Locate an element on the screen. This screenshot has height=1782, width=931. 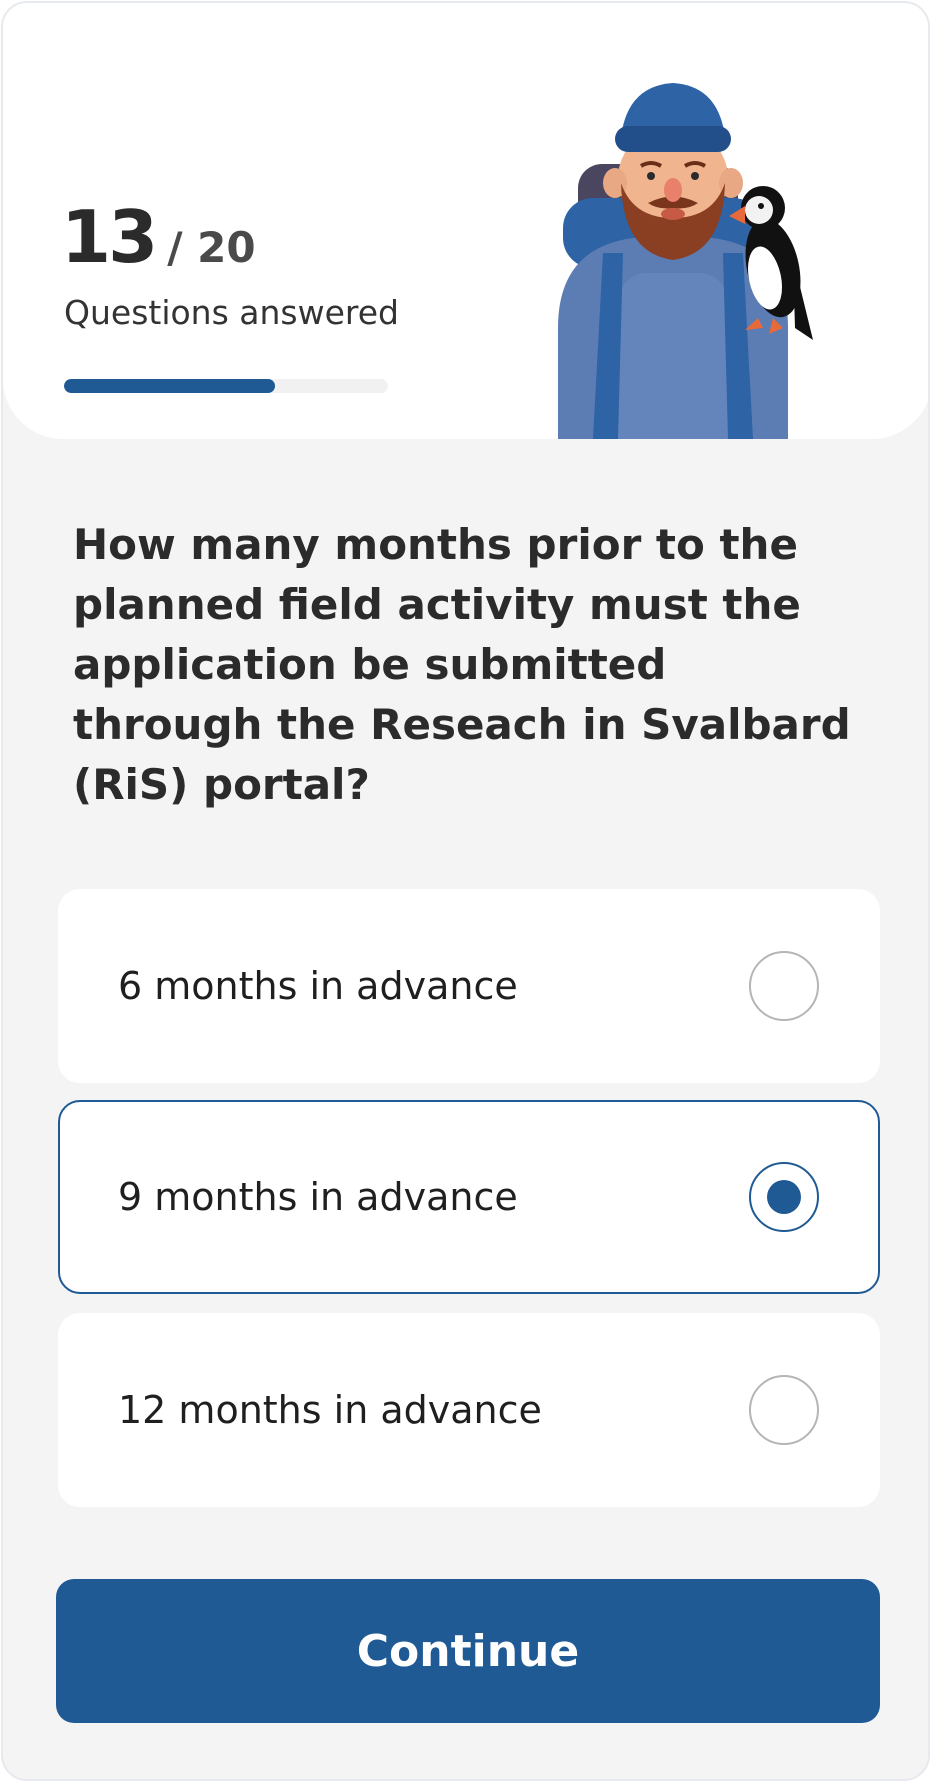
answer-option-label: 6 months in advance is located at coordinates (318, 986).